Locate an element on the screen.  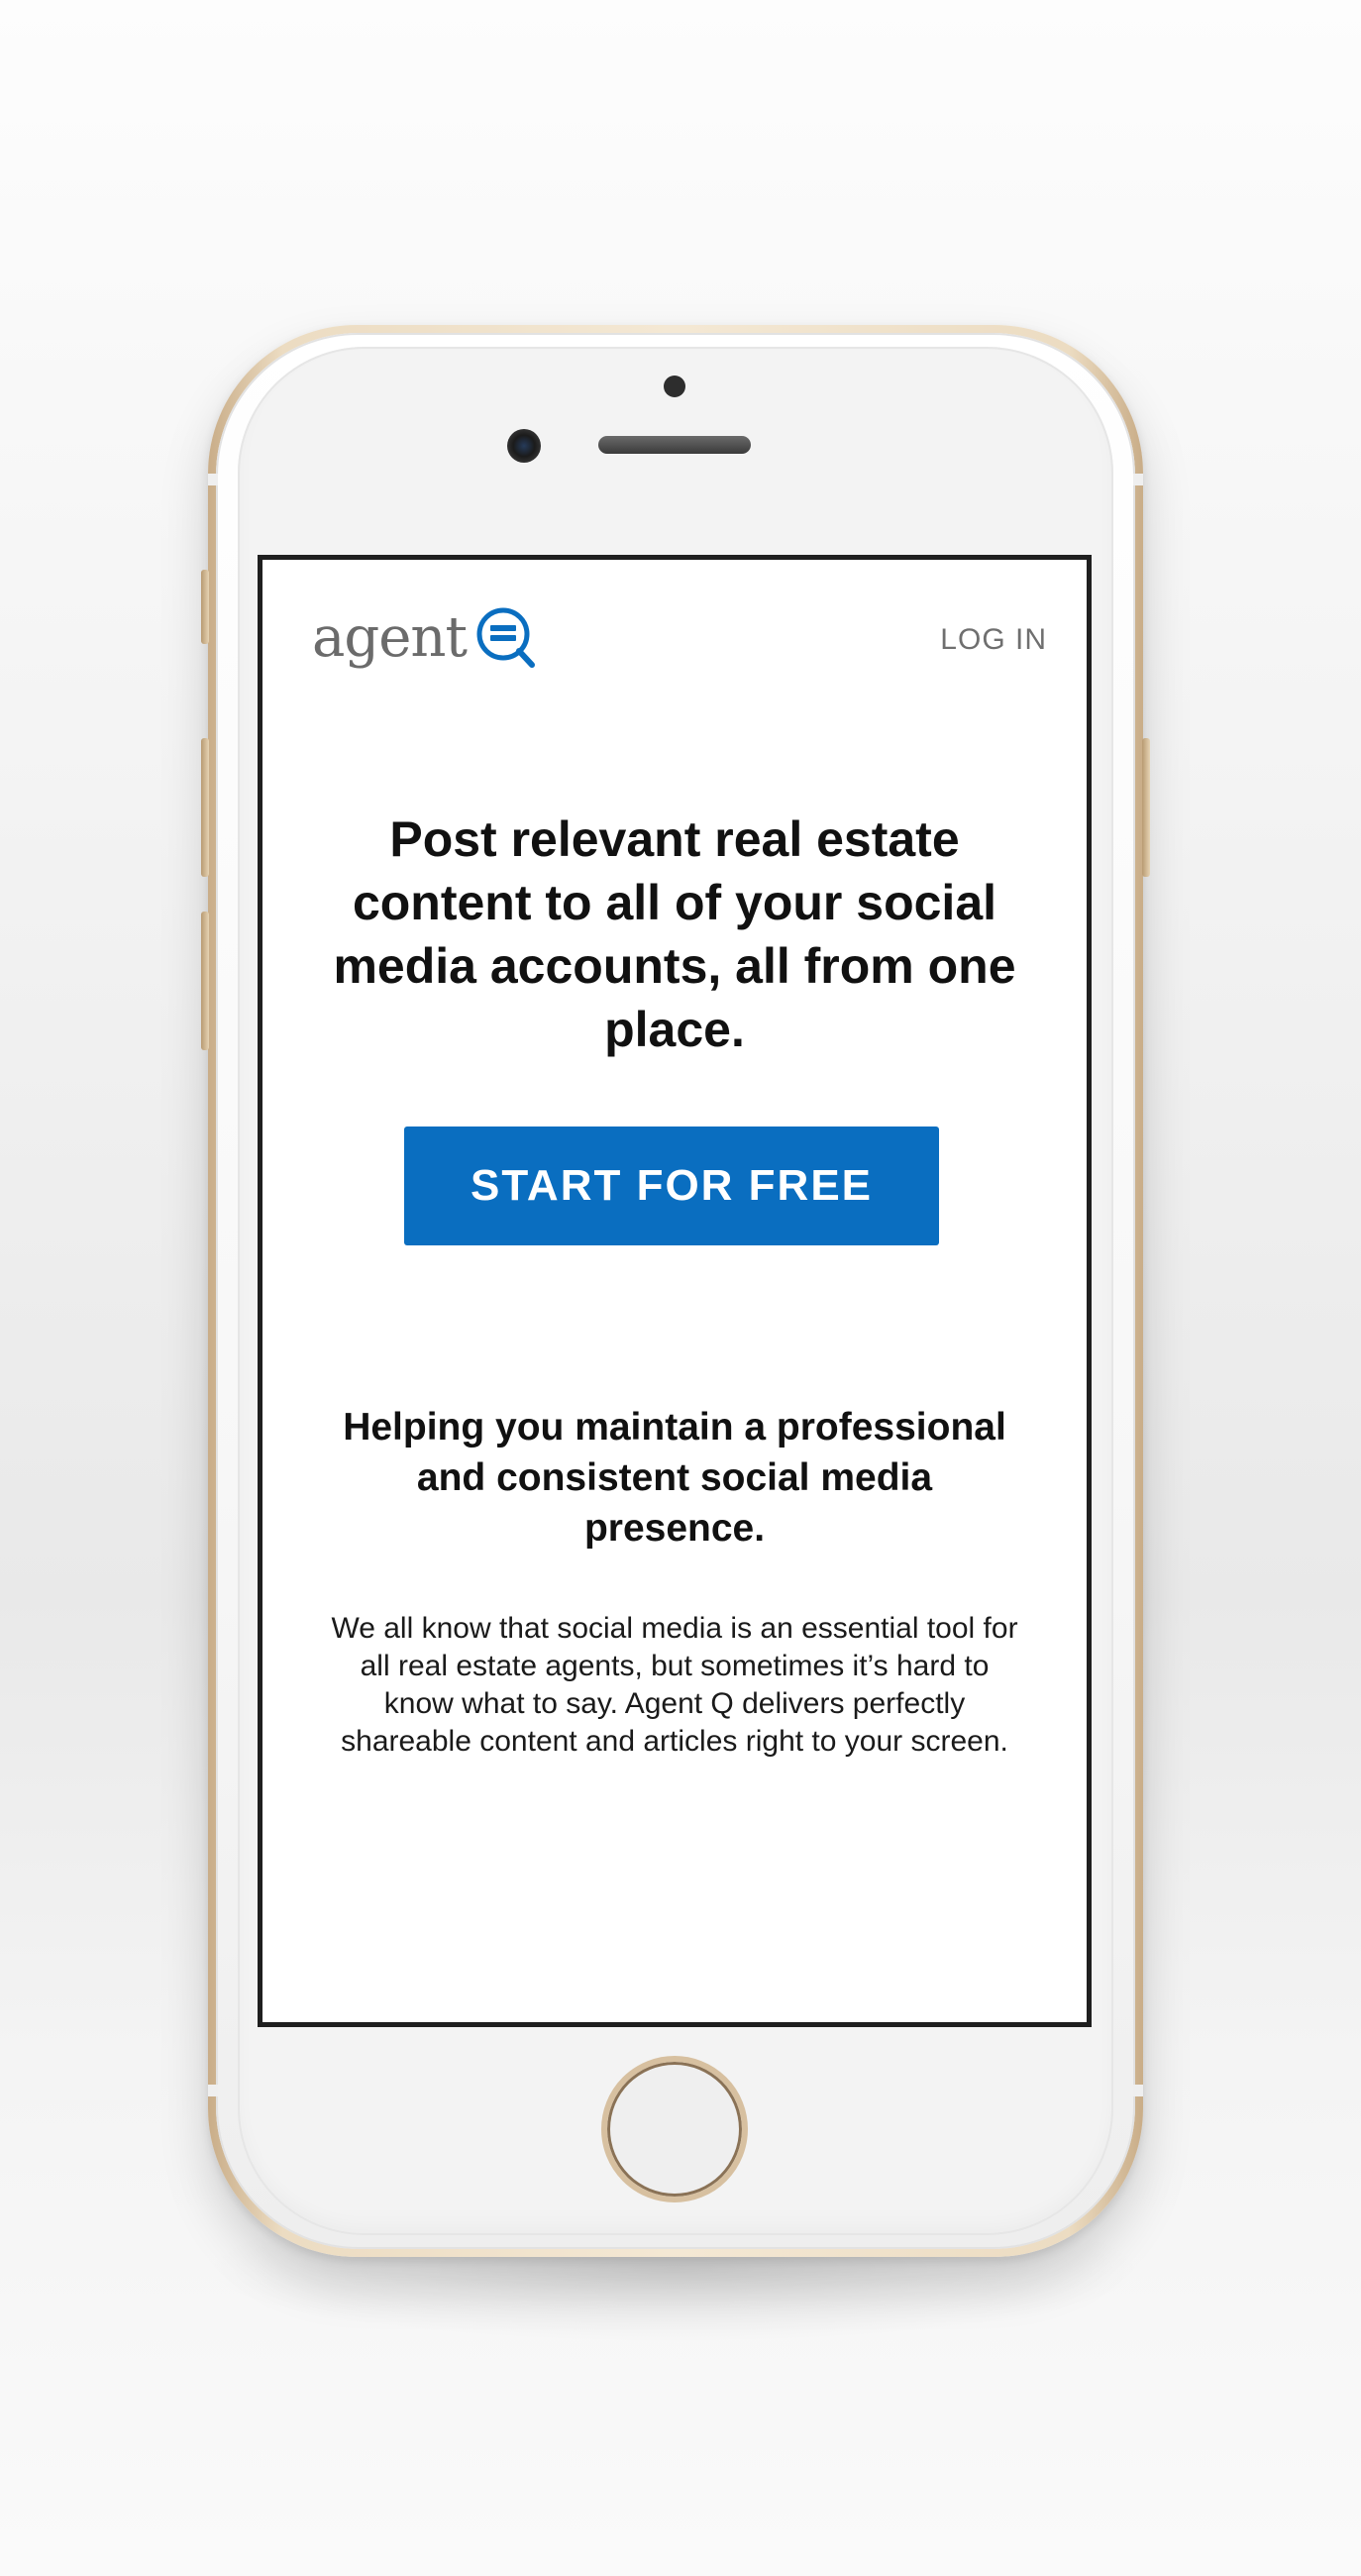
agent-q-logo-icon is located at coordinates (505, 637).